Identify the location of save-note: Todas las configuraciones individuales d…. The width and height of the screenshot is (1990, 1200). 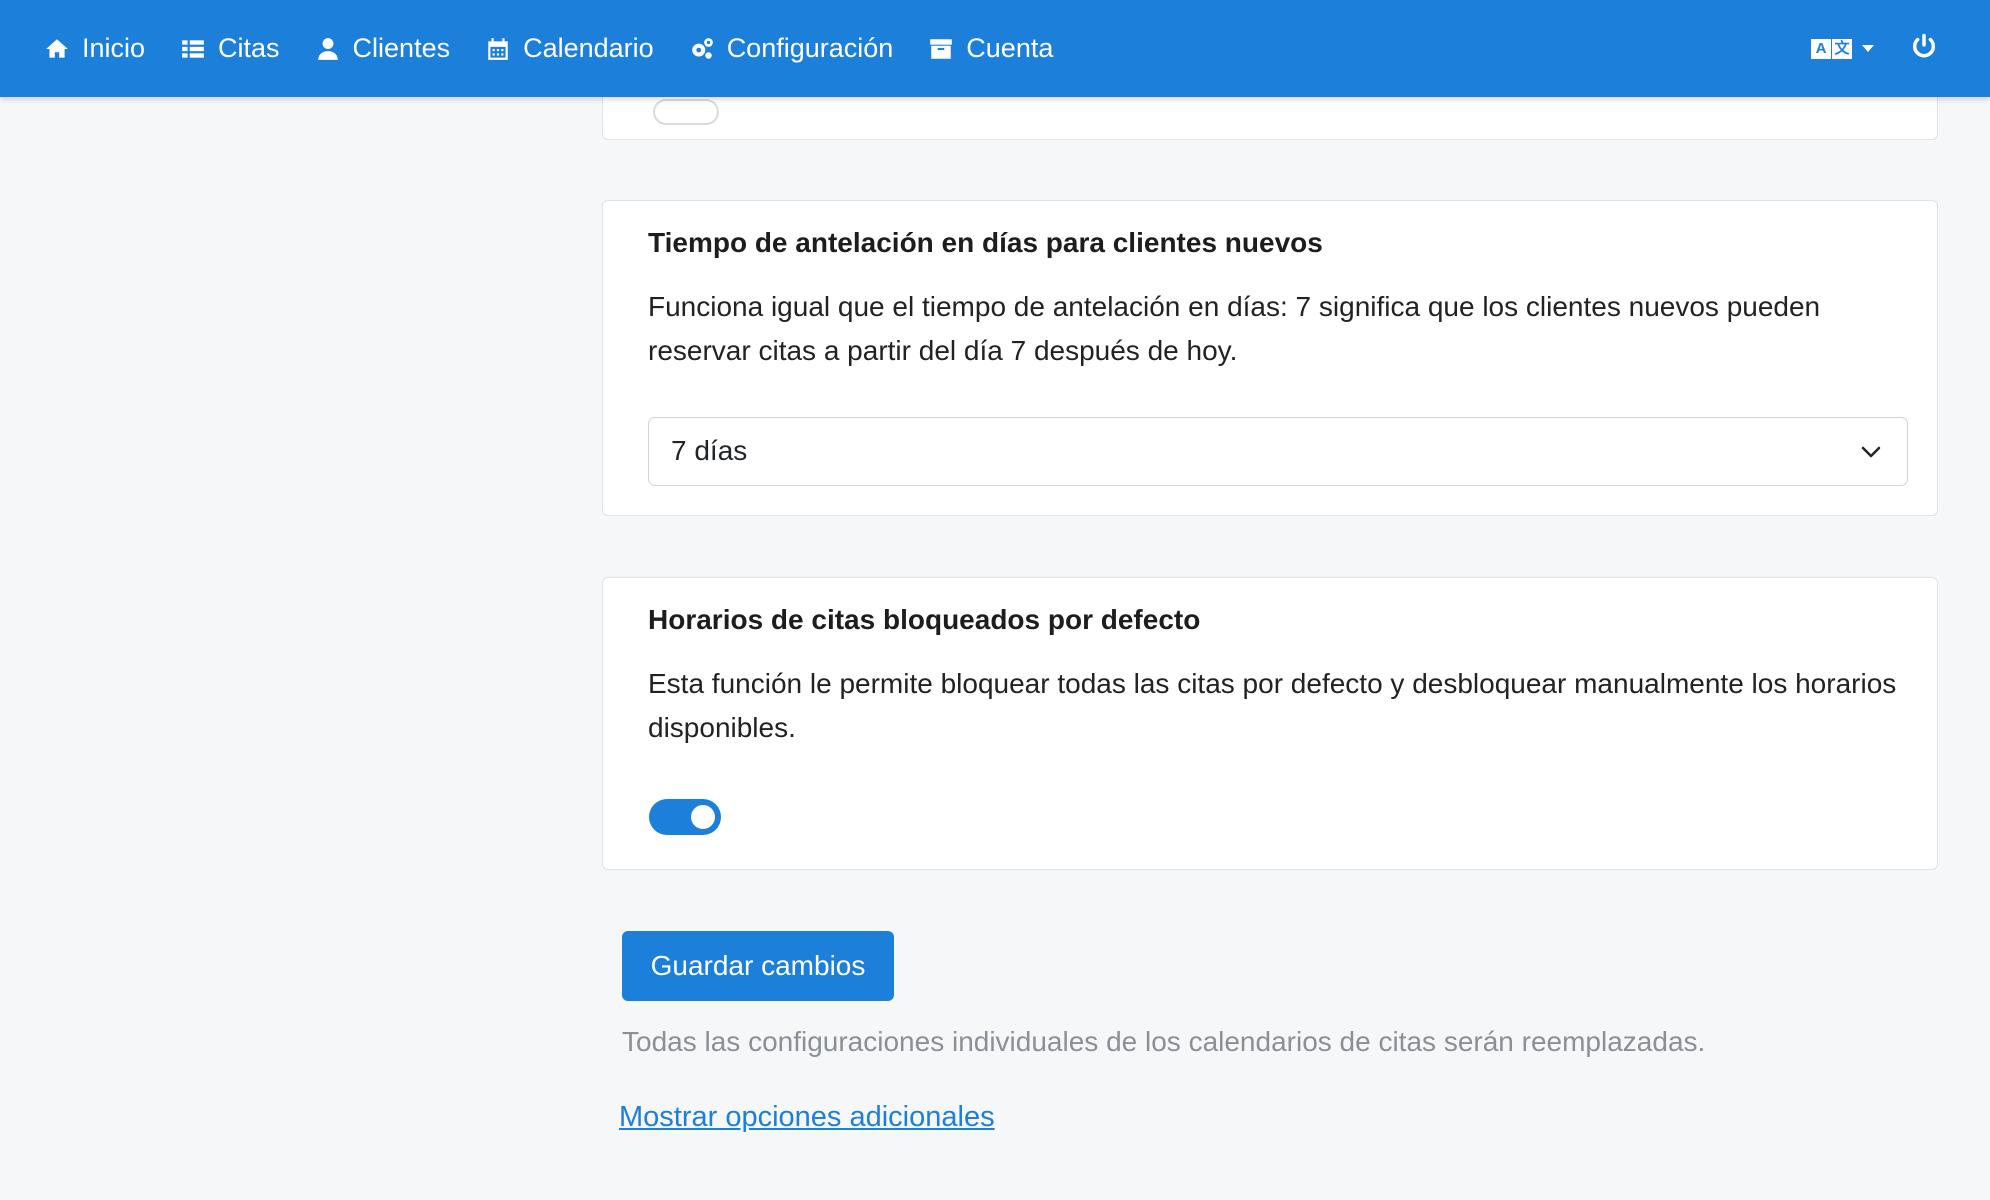
(1164, 1041).